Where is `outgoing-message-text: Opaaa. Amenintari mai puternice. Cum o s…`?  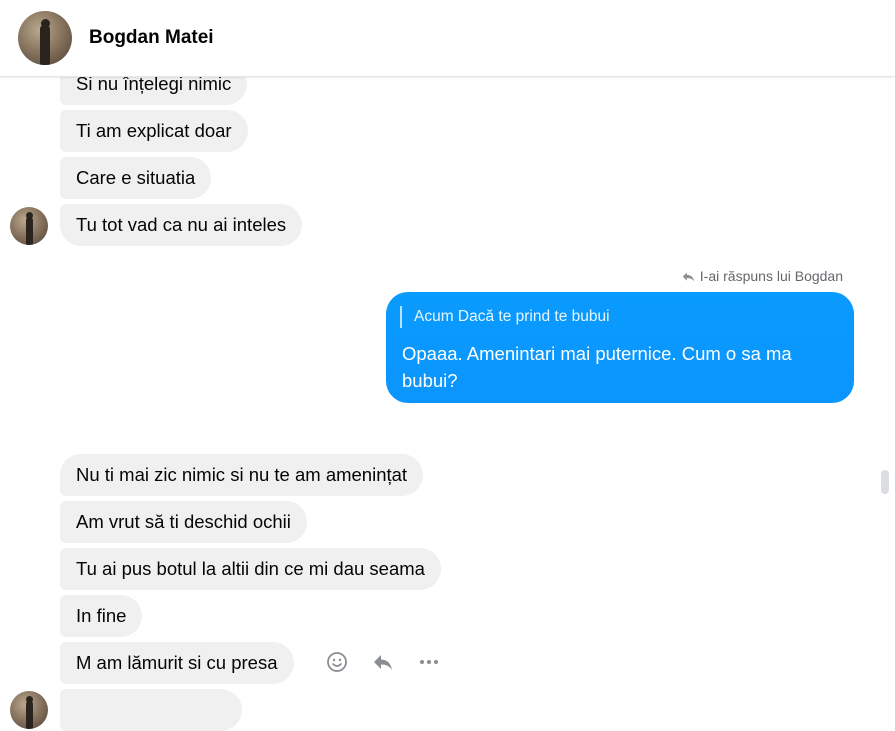
outgoing-message-text: Opaaa. Amenintari mai puternice. Cum o s… is located at coordinates (597, 367).